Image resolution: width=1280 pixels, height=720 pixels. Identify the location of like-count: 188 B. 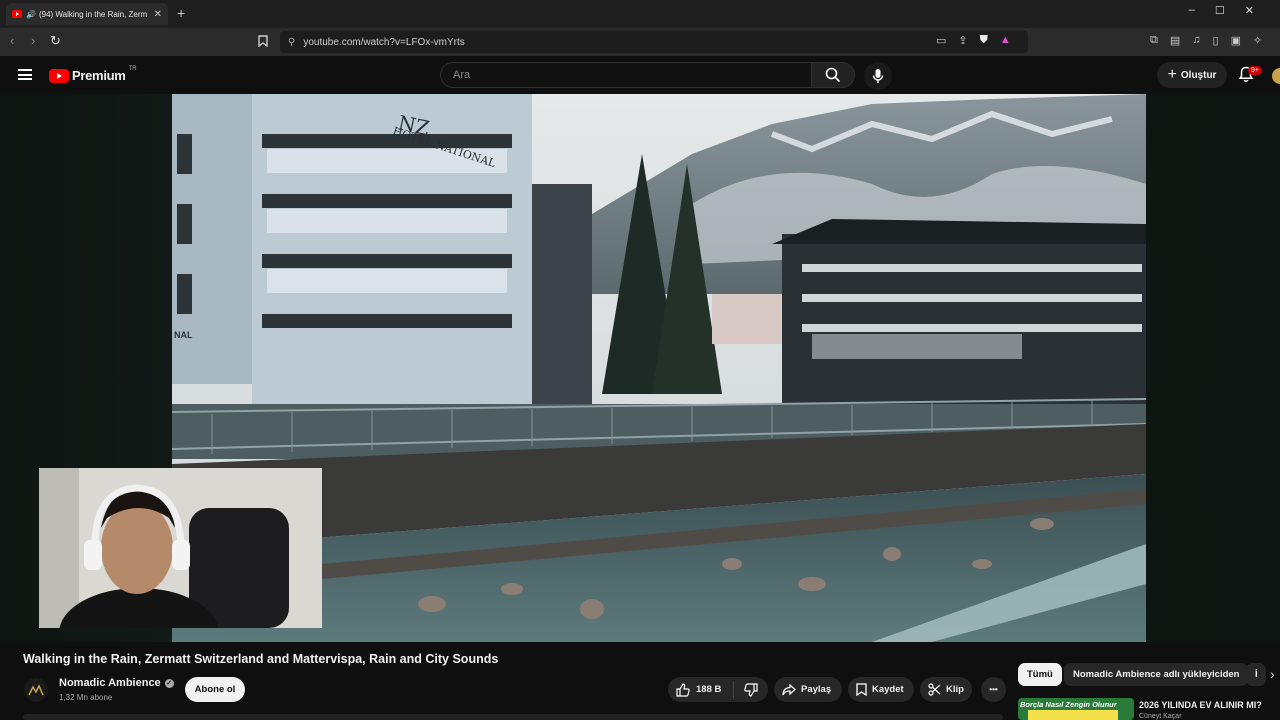
(709, 689).